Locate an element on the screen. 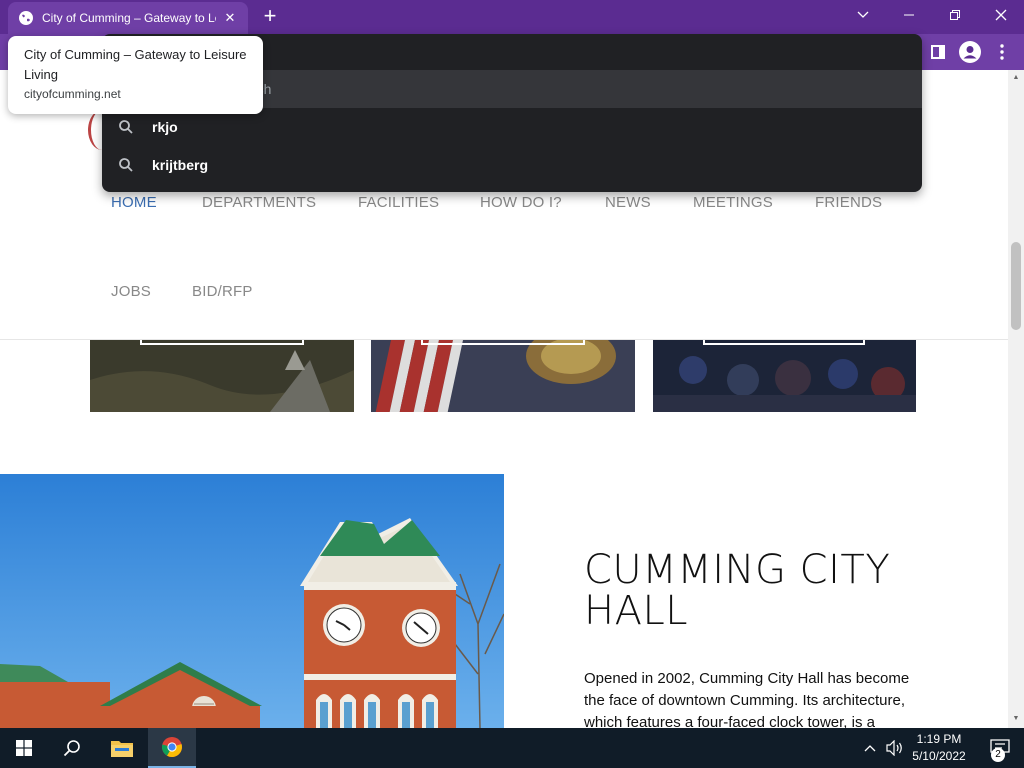 The image size is (1024, 768). profile-button is located at coordinates (970, 52).